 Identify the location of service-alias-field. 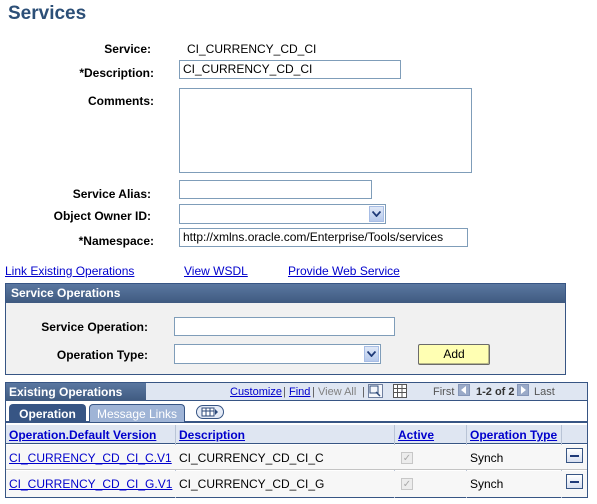
(275, 189).